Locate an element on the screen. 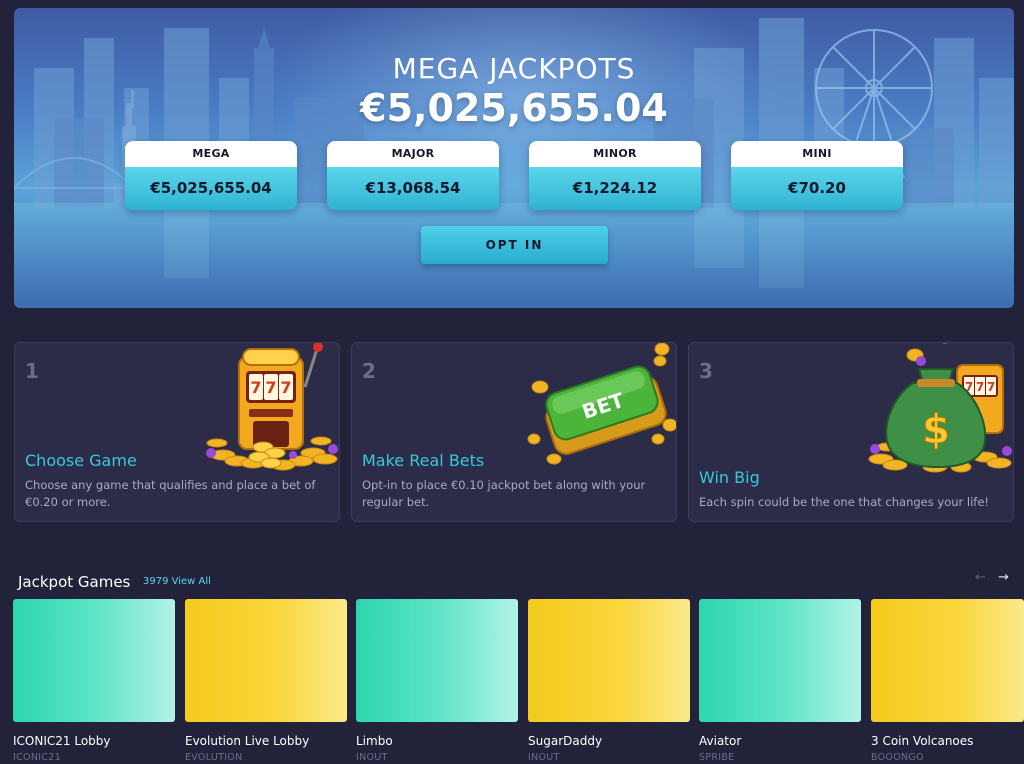 This screenshot has height=764, width=1024. opt-in-button: OPT IN is located at coordinates (514, 245).